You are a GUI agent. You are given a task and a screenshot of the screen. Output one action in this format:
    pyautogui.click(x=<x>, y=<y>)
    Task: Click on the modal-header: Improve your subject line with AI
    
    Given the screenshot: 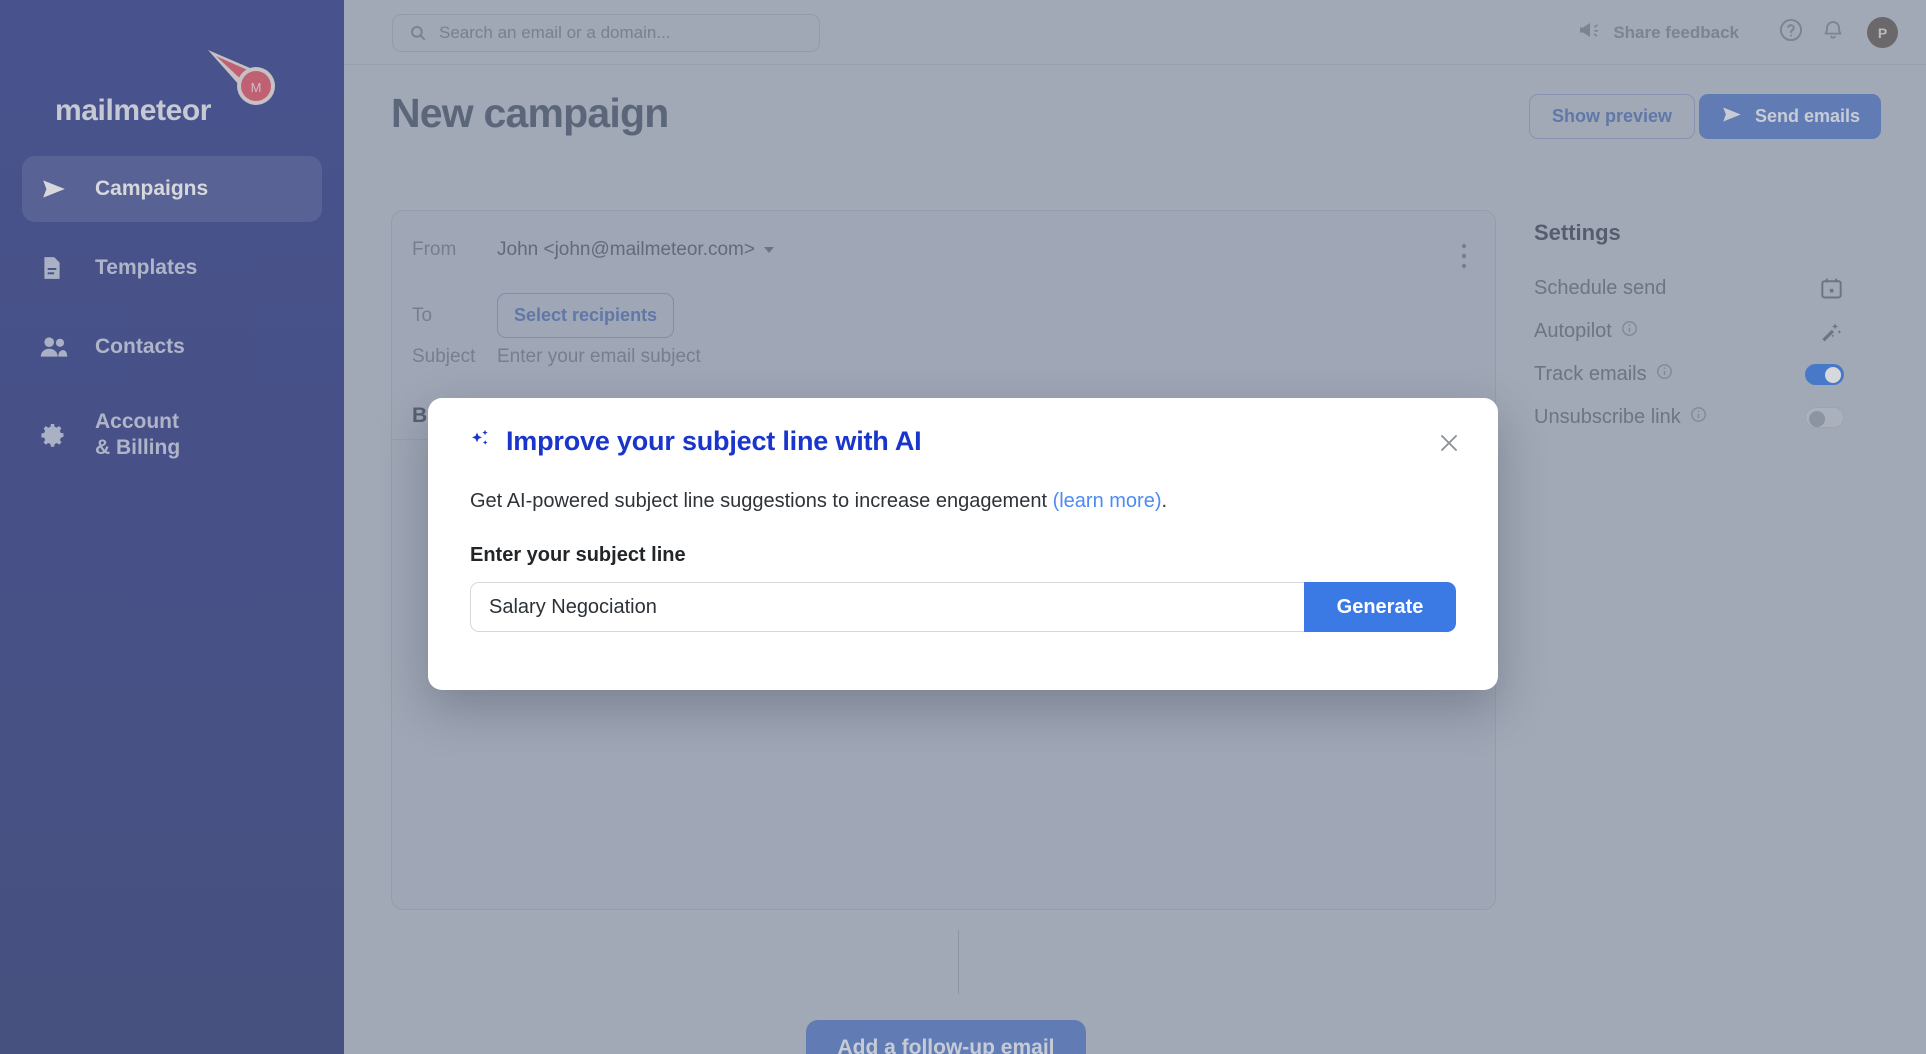 What is the action you would take?
    pyautogui.click(x=696, y=441)
    